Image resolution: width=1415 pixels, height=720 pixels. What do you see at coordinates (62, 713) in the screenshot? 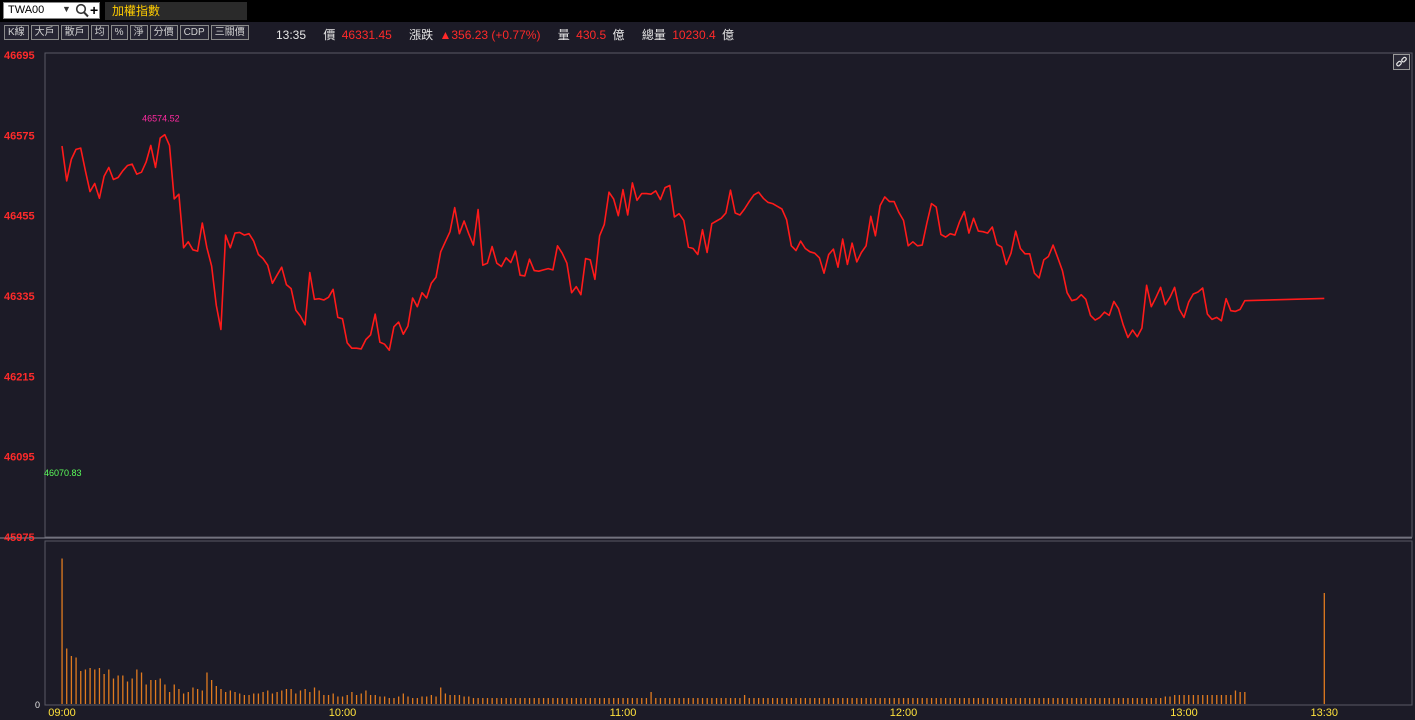
I see `time-tick-label: 09:00` at bounding box center [62, 713].